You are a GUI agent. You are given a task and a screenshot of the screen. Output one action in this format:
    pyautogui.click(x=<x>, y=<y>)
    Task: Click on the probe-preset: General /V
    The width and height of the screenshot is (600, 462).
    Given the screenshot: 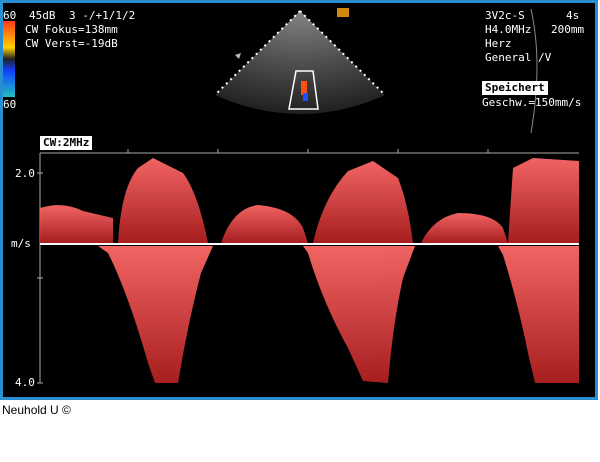 What is the action you would take?
    pyautogui.click(x=518, y=57)
    